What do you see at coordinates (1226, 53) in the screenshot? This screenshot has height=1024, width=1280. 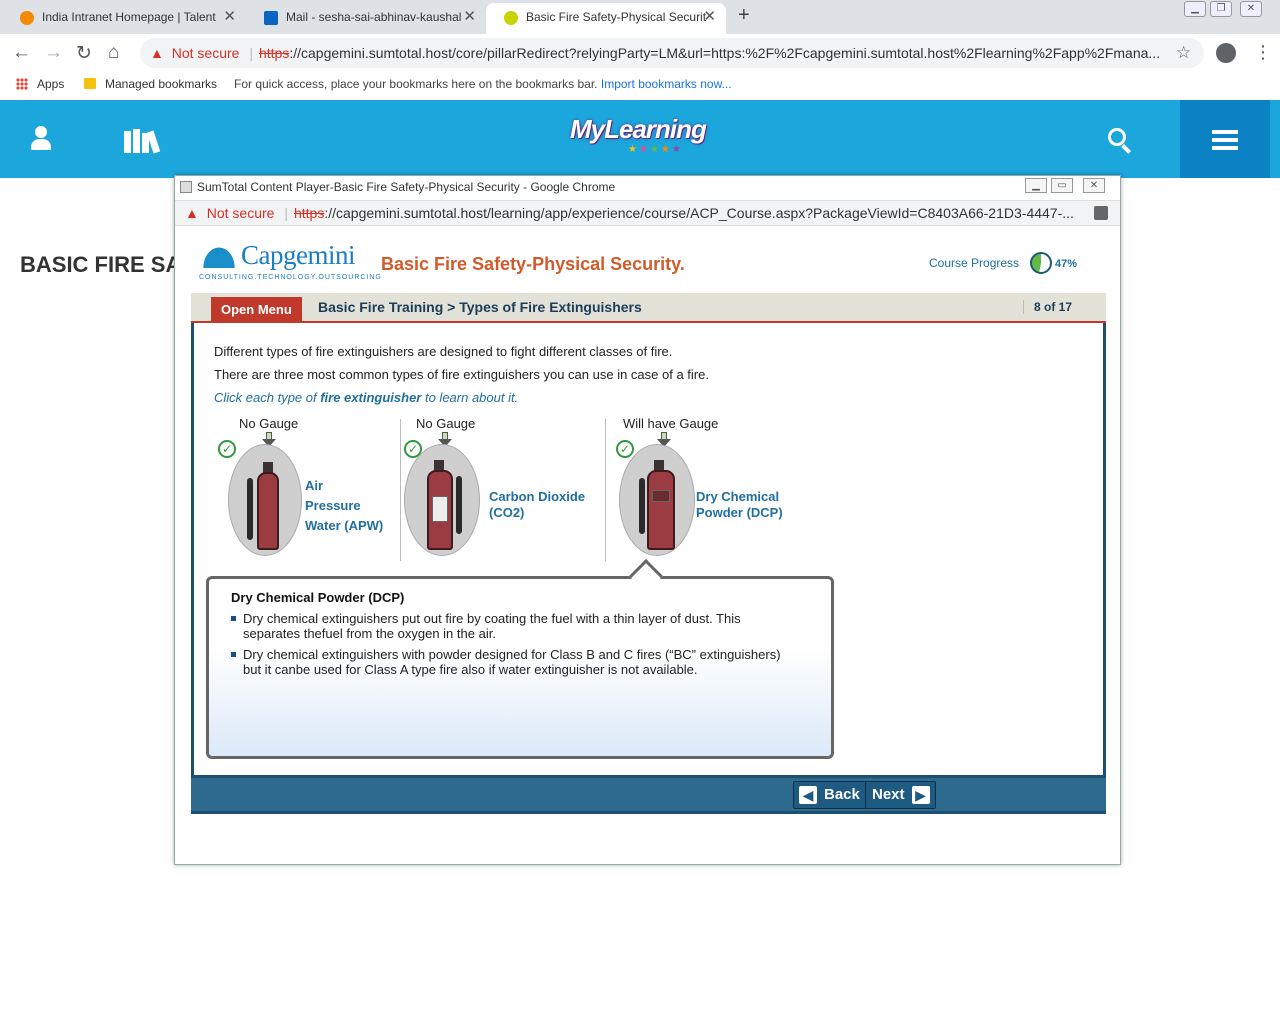 I see `account-avatar-icon` at bounding box center [1226, 53].